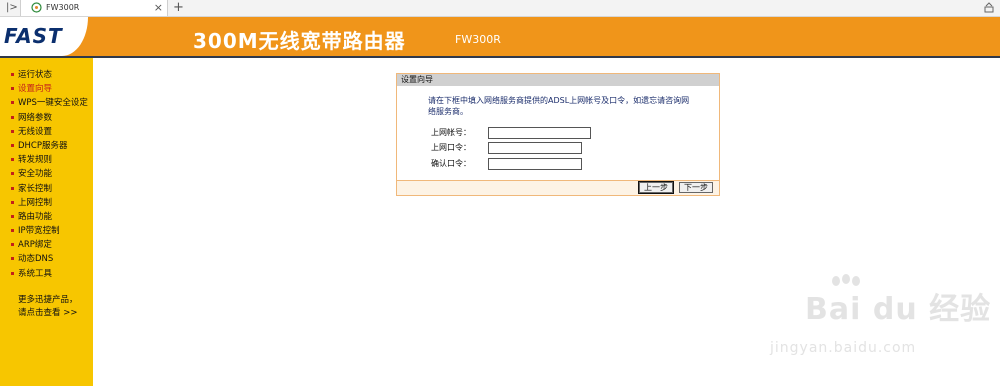 This screenshot has width=1000, height=386. Describe the element at coordinates (451, 132) in the screenshot. I see `account-label: 上网帐号：` at that location.